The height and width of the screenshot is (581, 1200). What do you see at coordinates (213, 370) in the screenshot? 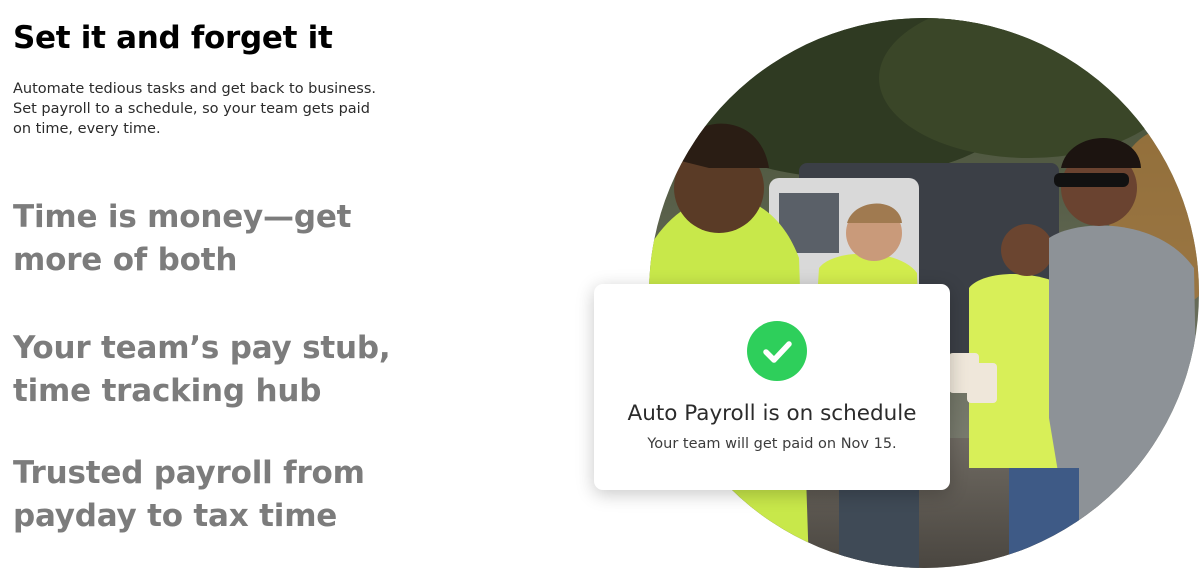
I see `feature-tab-pay-stub-hub: Your team’s pay stub, time tracking hub` at bounding box center [213, 370].